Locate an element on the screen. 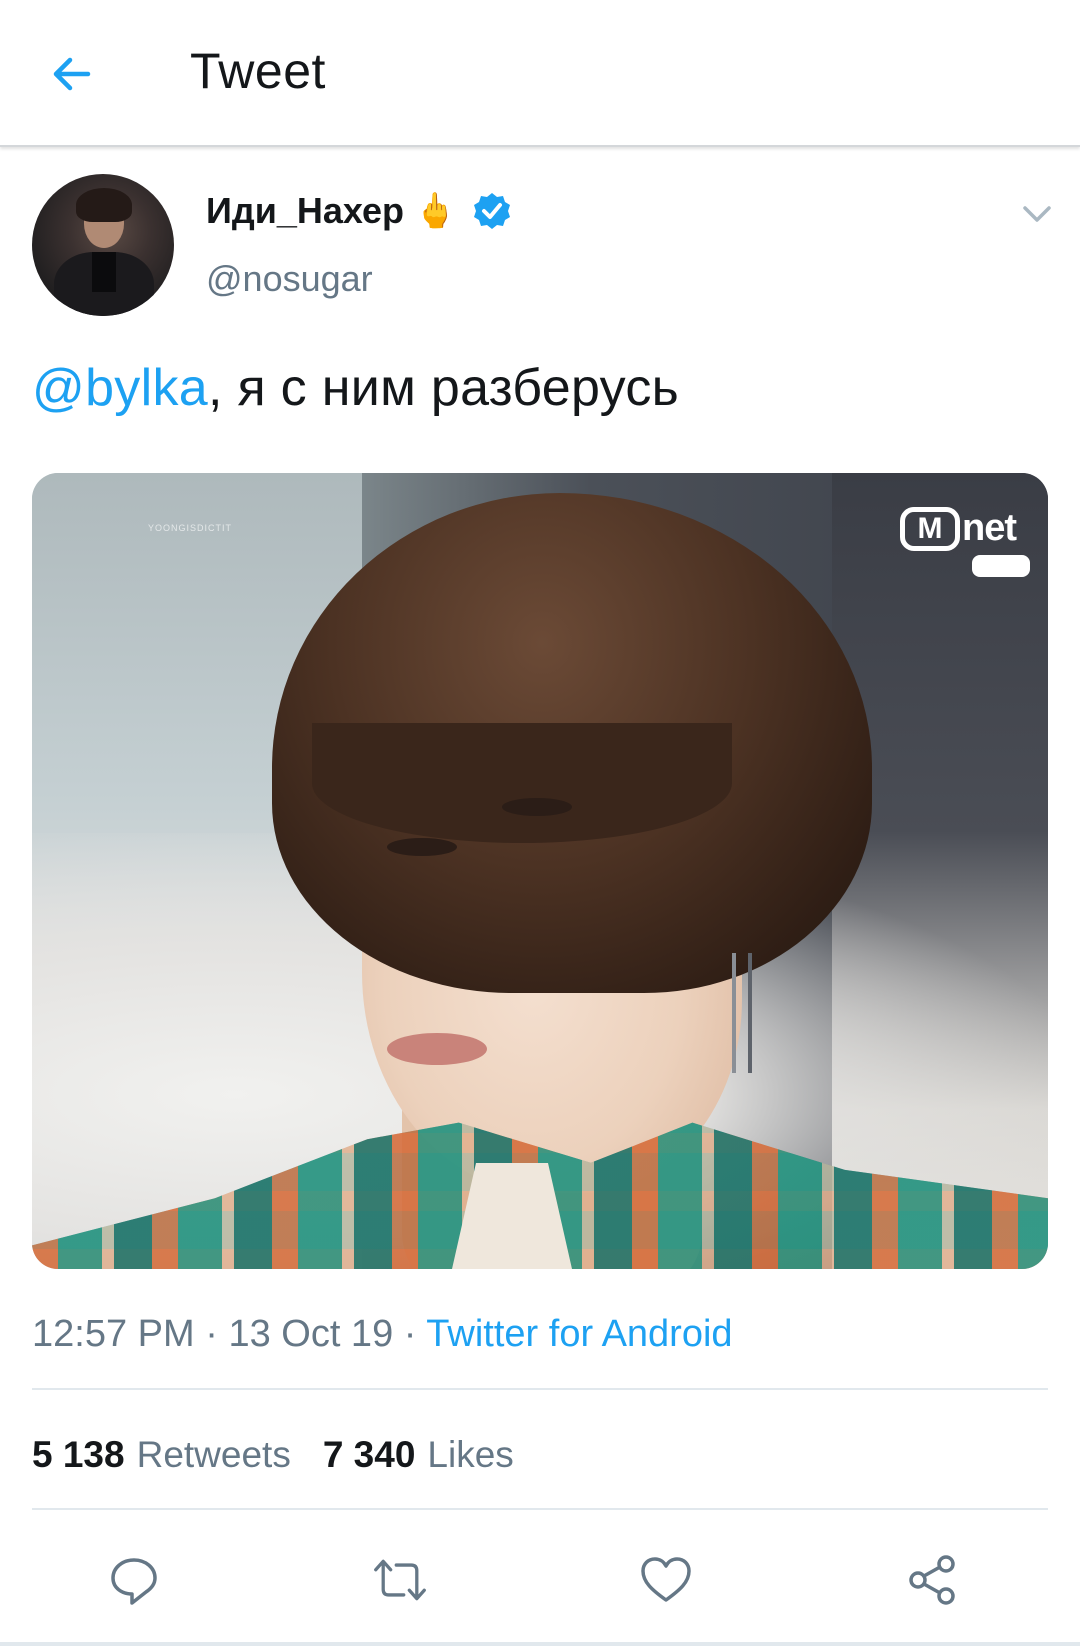 The width and height of the screenshot is (1080, 1646). retweets-stat: 5 138 Retweets is located at coordinates (161, 1455).